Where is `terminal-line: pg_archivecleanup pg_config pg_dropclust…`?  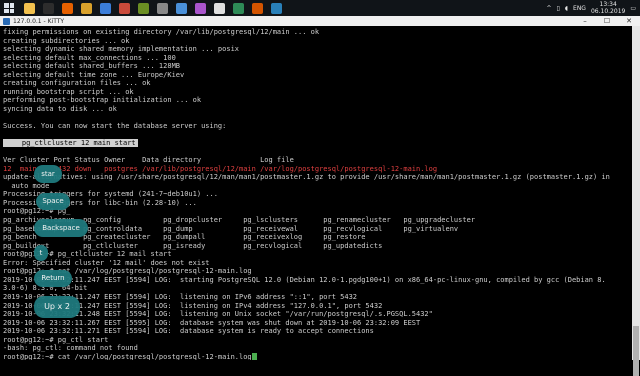
terminal-line: pg_archivecleanup pg_config pg_dropclust… is located at coordinates (239, 220).